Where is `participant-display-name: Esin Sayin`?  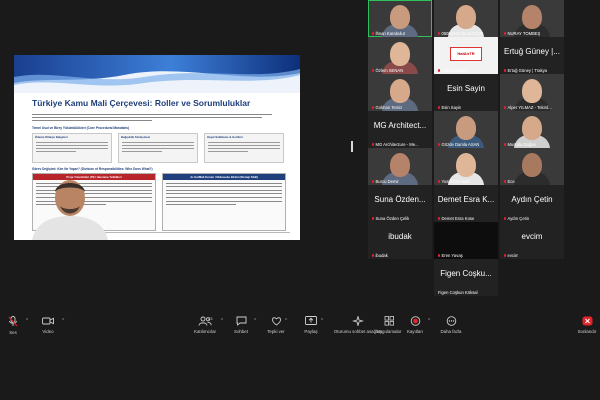 participant-display-name: Esin Sayin is located at coordinates (466, 88).